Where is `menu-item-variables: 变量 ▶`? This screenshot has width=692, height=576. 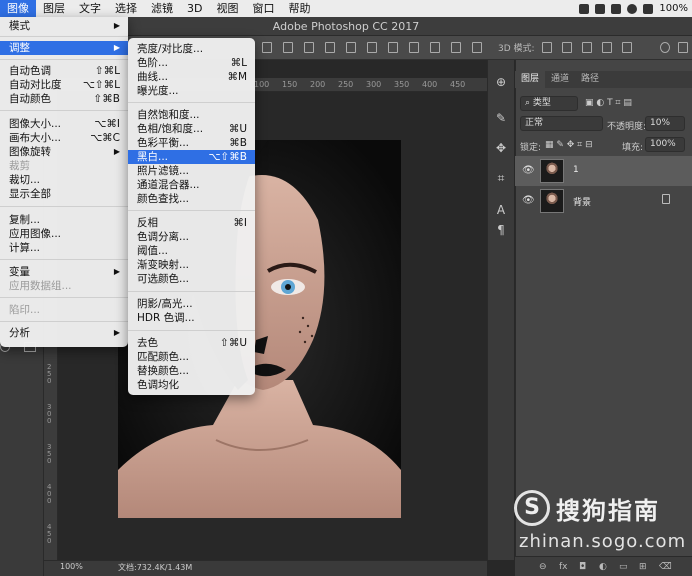 menu-item-variables: 变量 ▶ is located at coordinates (64, 272).